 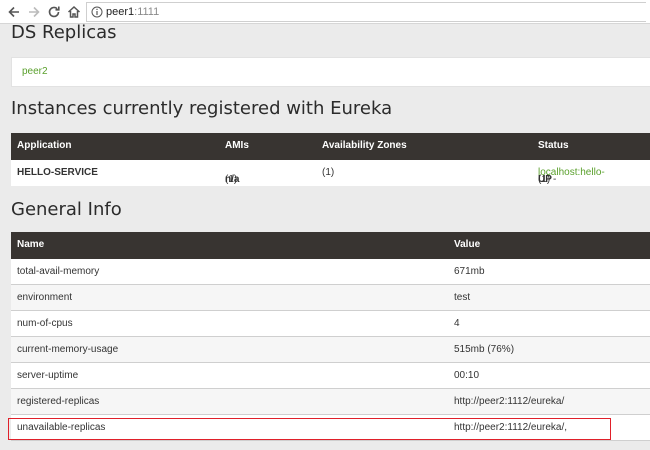 I want to click on info-name: environment, so click(x=45, y=297).